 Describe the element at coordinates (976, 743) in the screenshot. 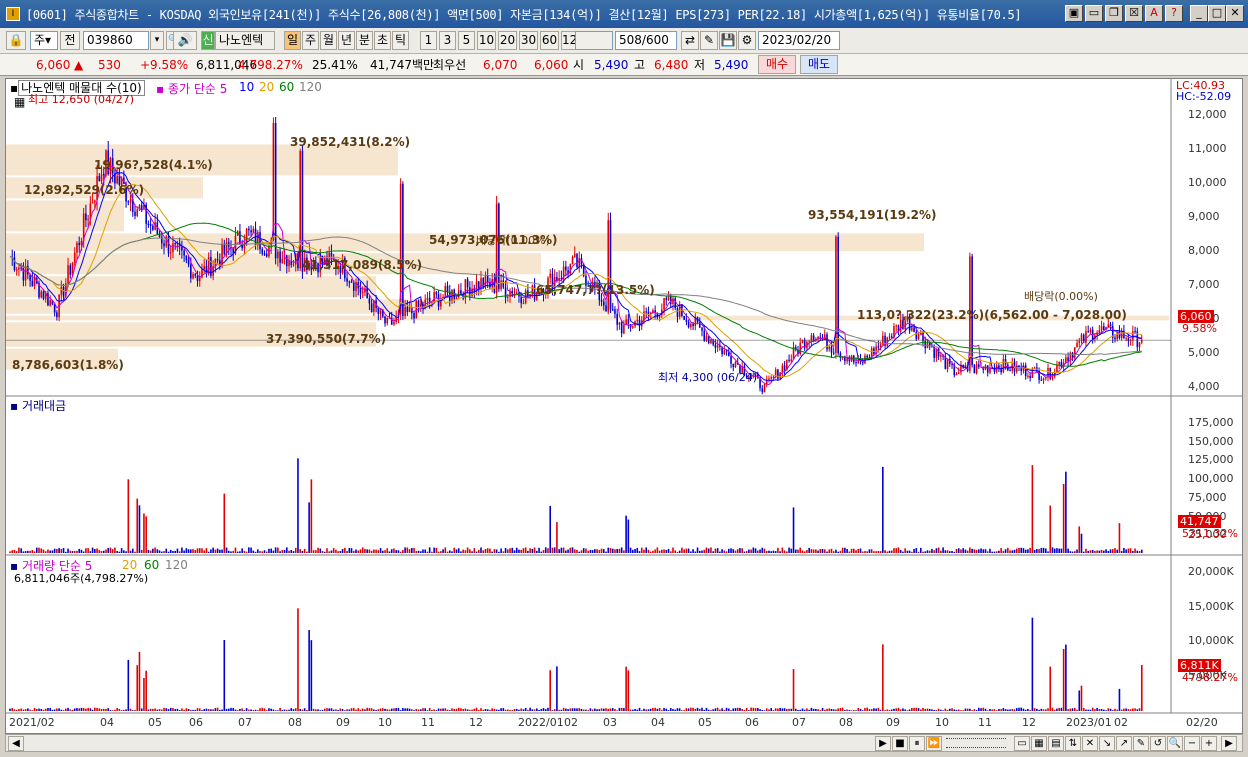

I see `speed-slider` at that location.